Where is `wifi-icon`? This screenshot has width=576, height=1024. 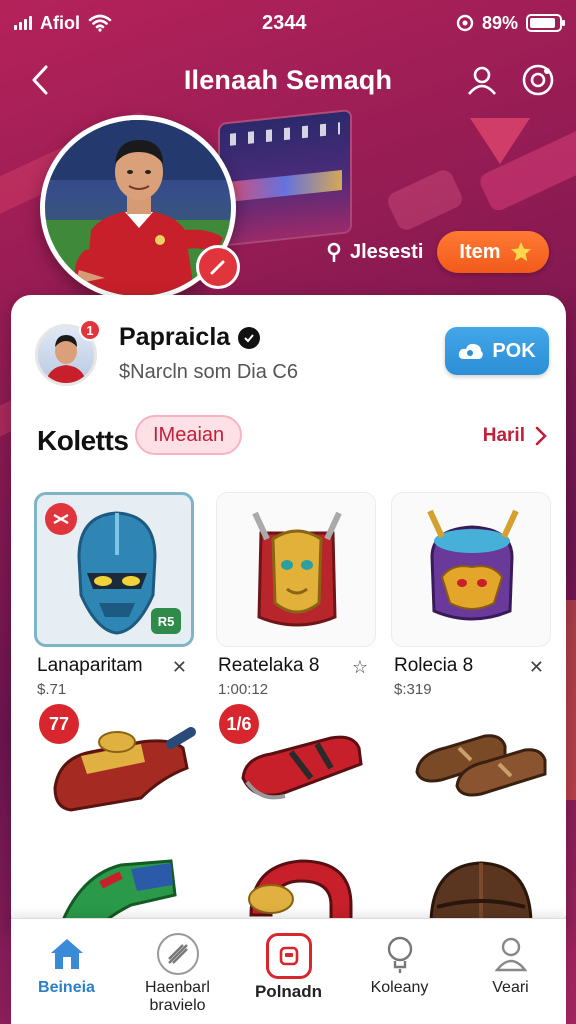 wifi-icon is located at coordinates (100, 23).